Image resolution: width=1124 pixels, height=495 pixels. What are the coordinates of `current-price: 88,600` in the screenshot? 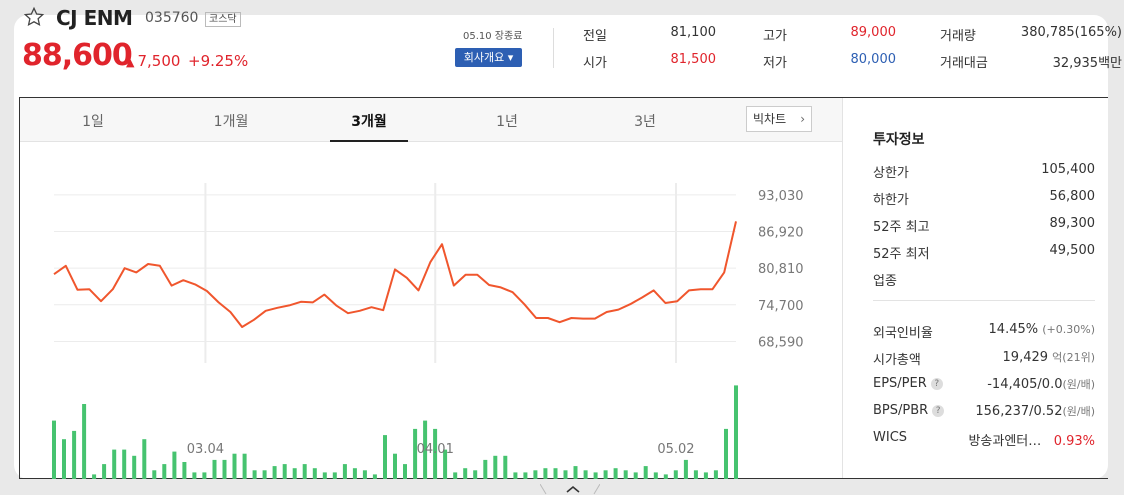 It's located at (77, 55).